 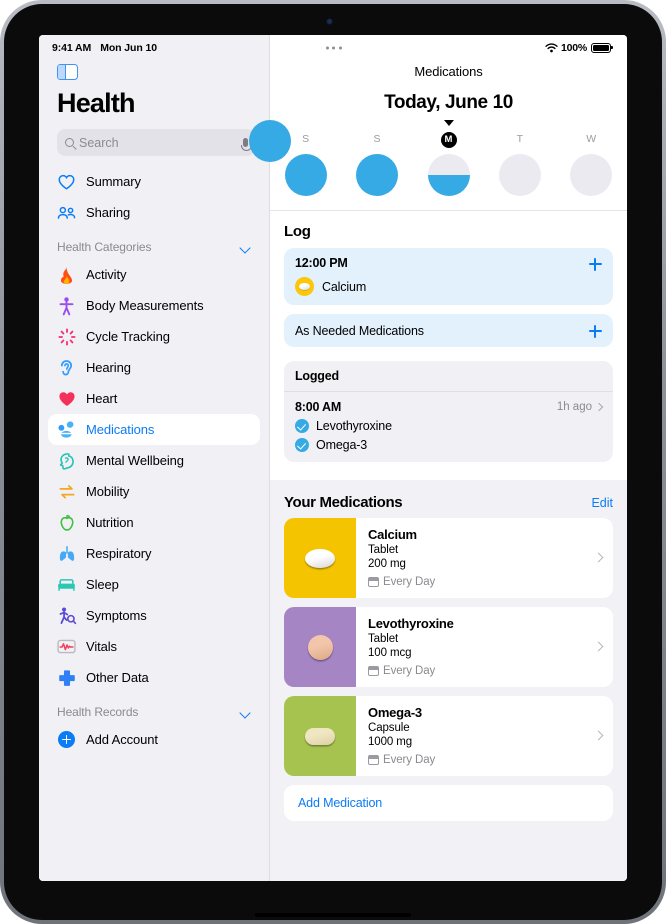 I want to click on scheduled-dose-card: 12:00 PM Calcium, so click(x=448, y=276).